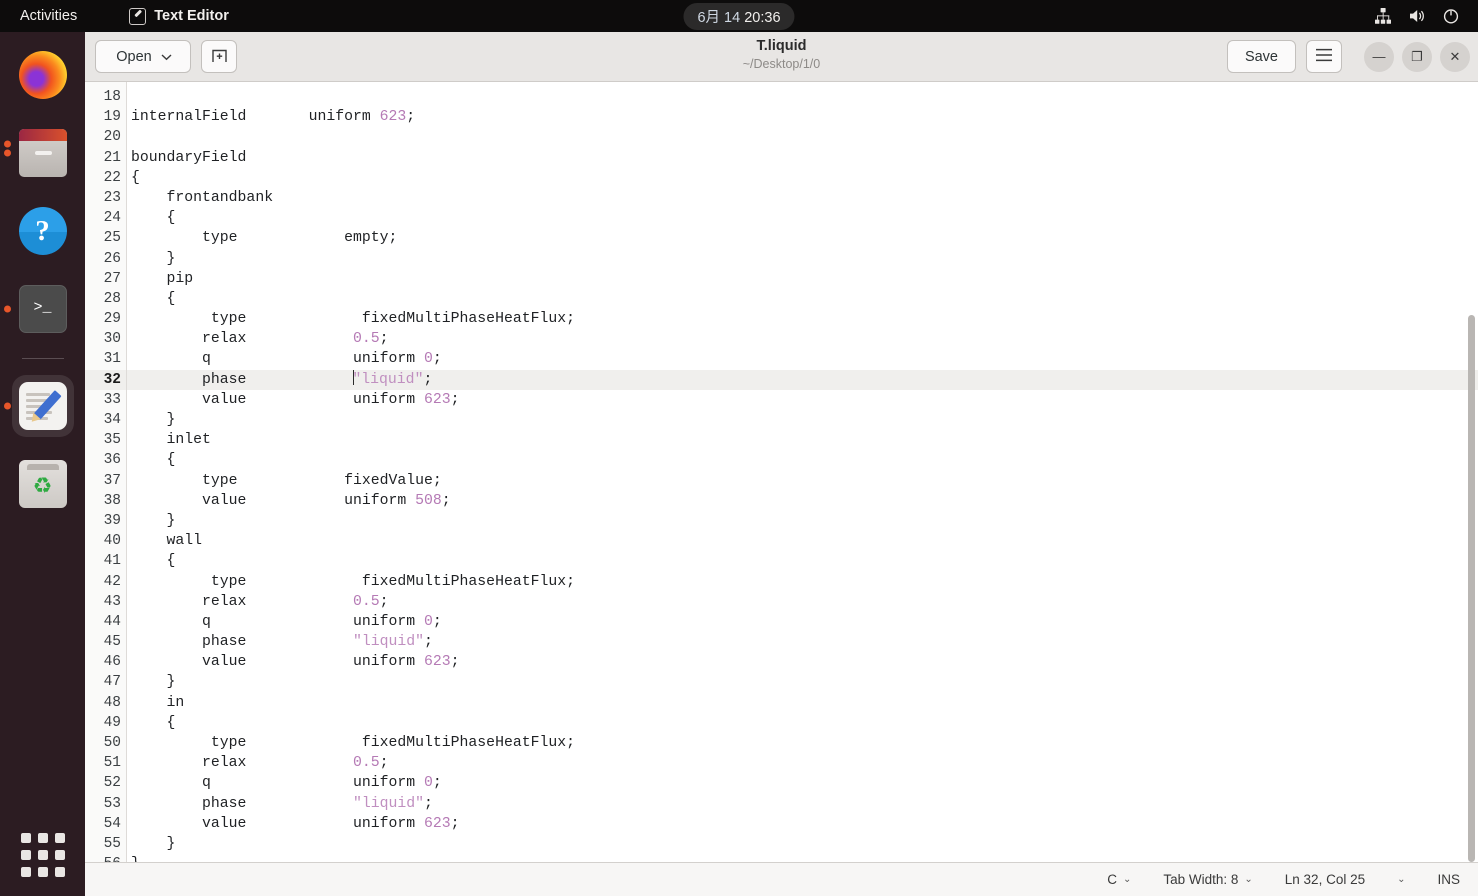 Image resolution: width=1478 pixels, height=896 pixels. I want to click on insert-mode-indicator: INS, so click(1442, 879).